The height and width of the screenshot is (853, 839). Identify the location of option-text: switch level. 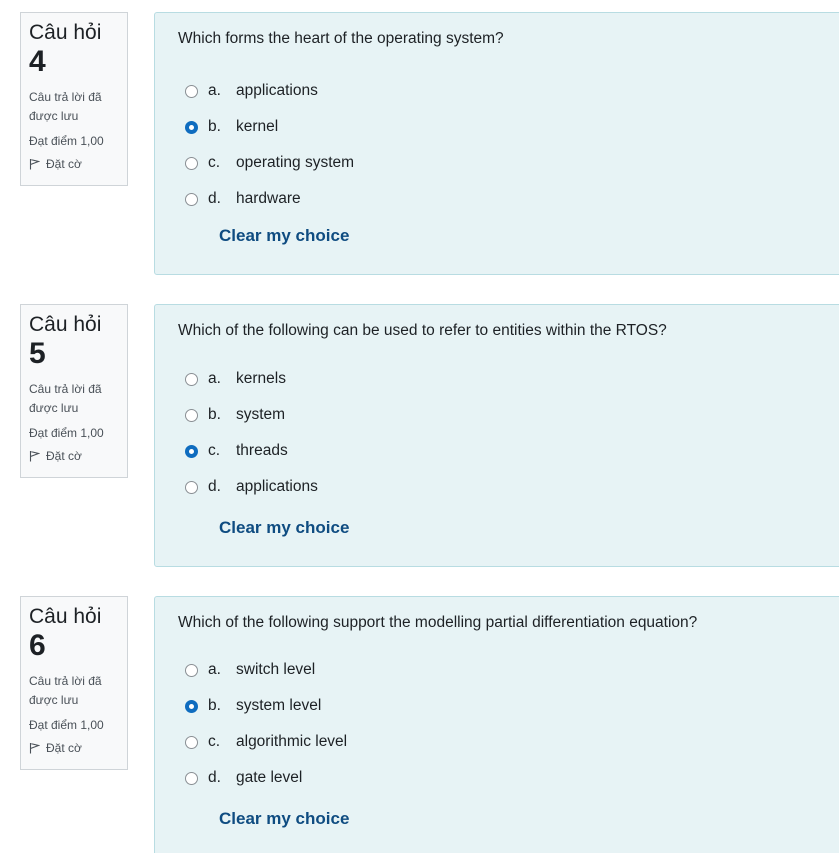
(276, 669).